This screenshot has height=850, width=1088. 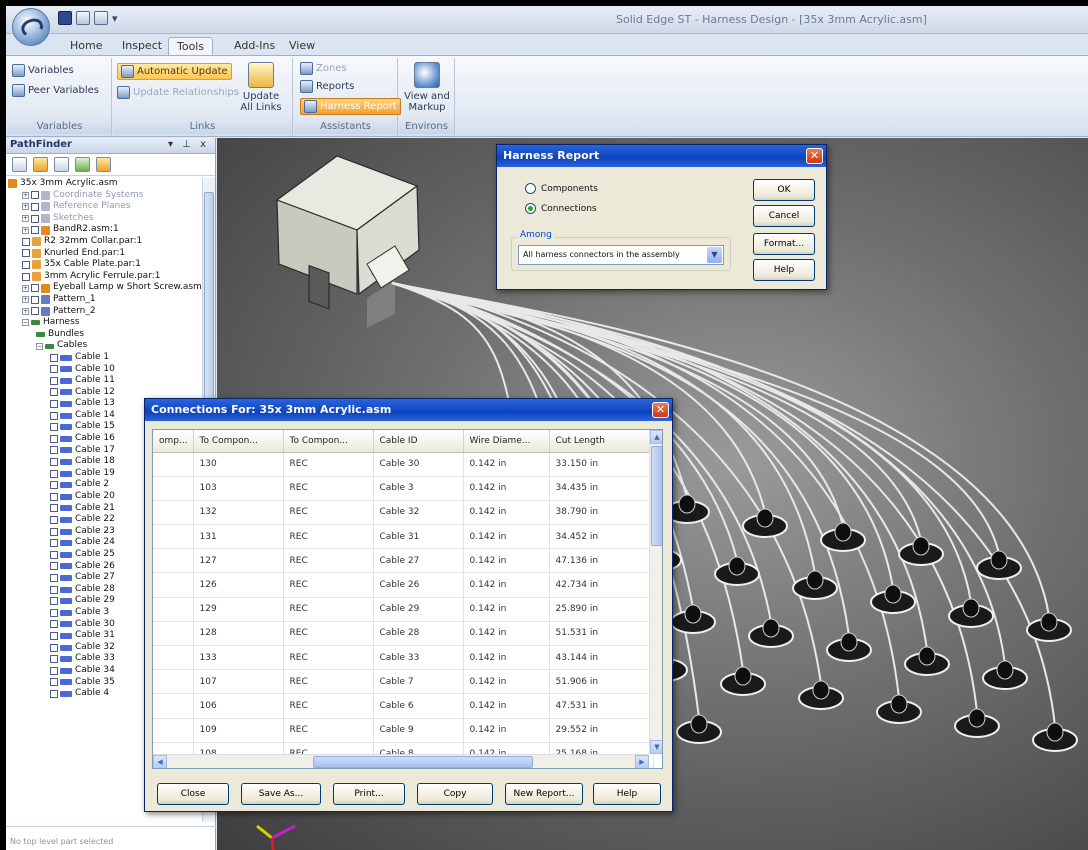 What do you see at coordinates (455, 794) in the screenshot?
I see `copy-button: Copy` at bounding box center [455, 794].